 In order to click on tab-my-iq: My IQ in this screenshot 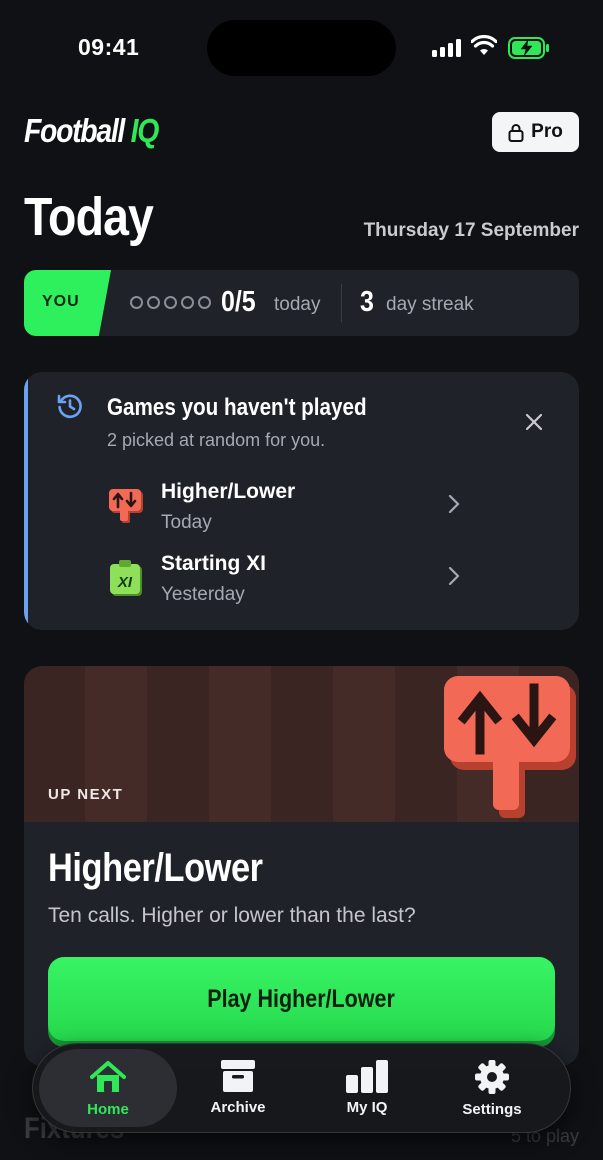, I will do `click(367, 1088)`.